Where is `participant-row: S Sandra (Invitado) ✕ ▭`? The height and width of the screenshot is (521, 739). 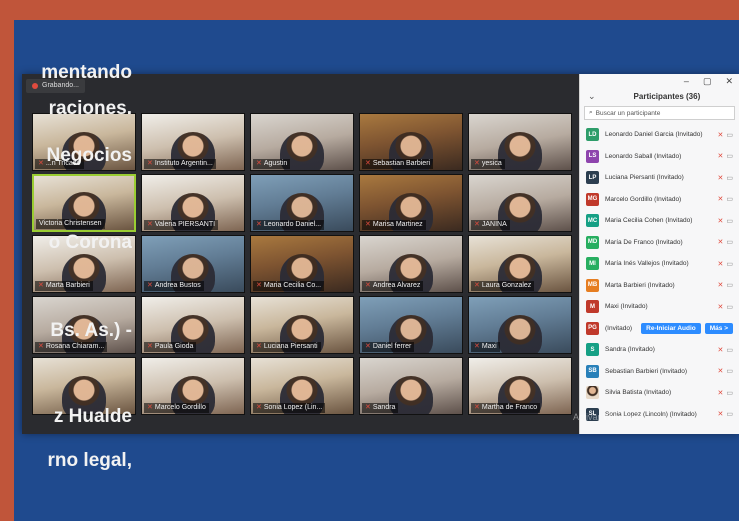
participant-row: S Sandra (Invitado) ✕ ▭ is located at coordinates (659, 350).